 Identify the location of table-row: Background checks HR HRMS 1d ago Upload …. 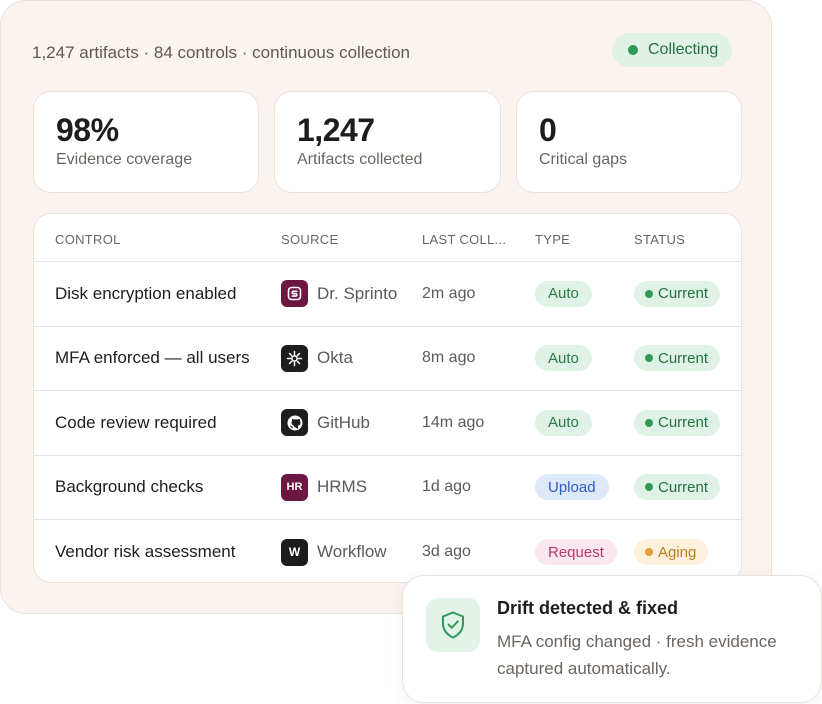
(387, 488).